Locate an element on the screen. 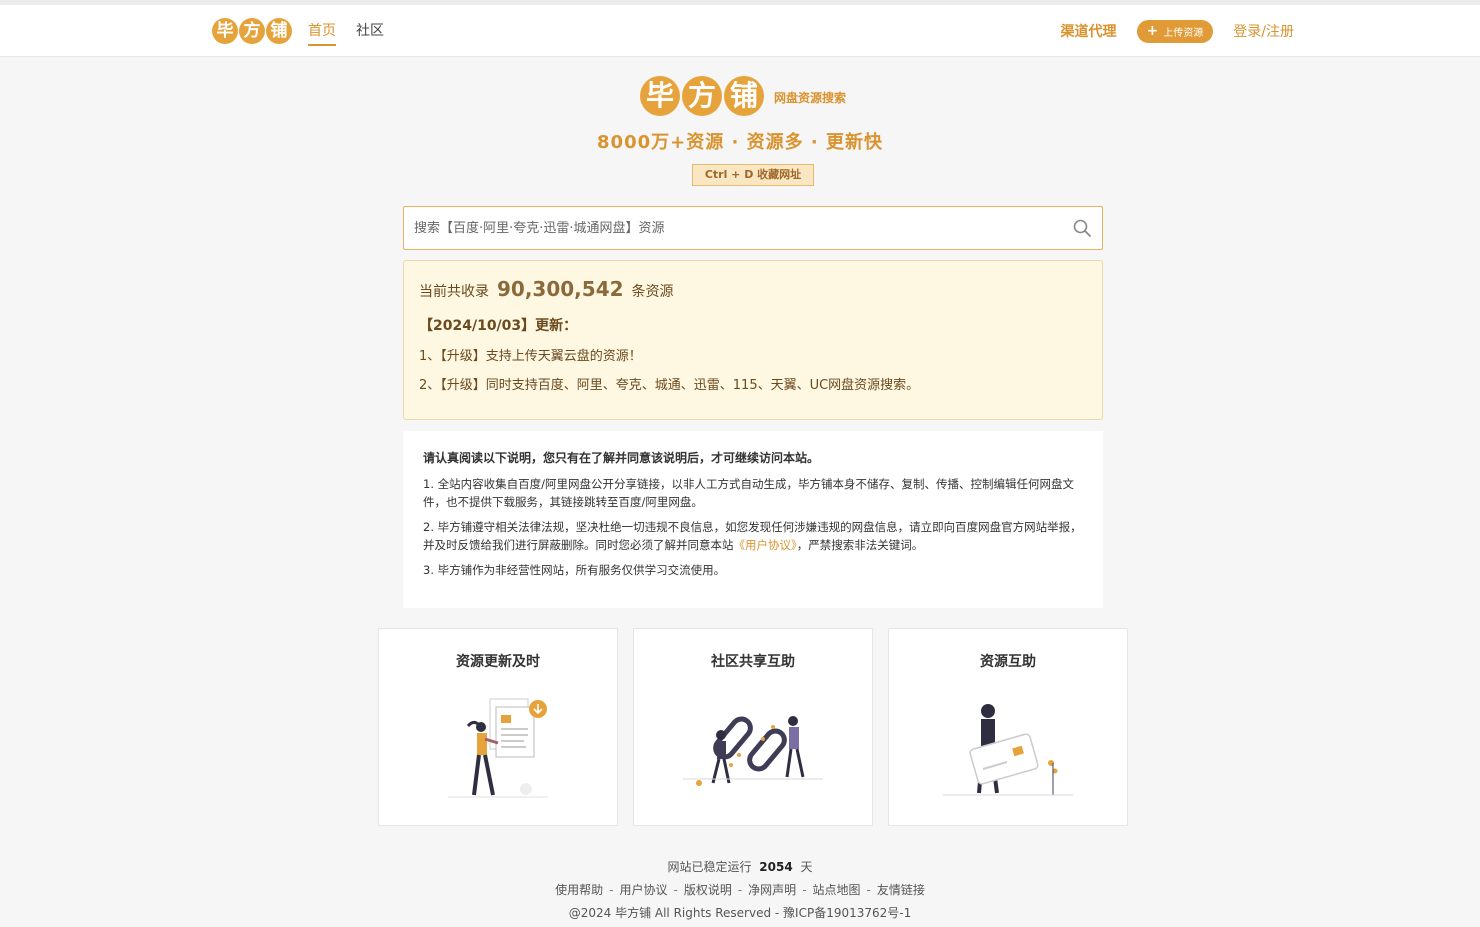 This screenshot has height=927, width=1480. feature-card-title: 社区共享互助 is located at coordinates (753, 662).